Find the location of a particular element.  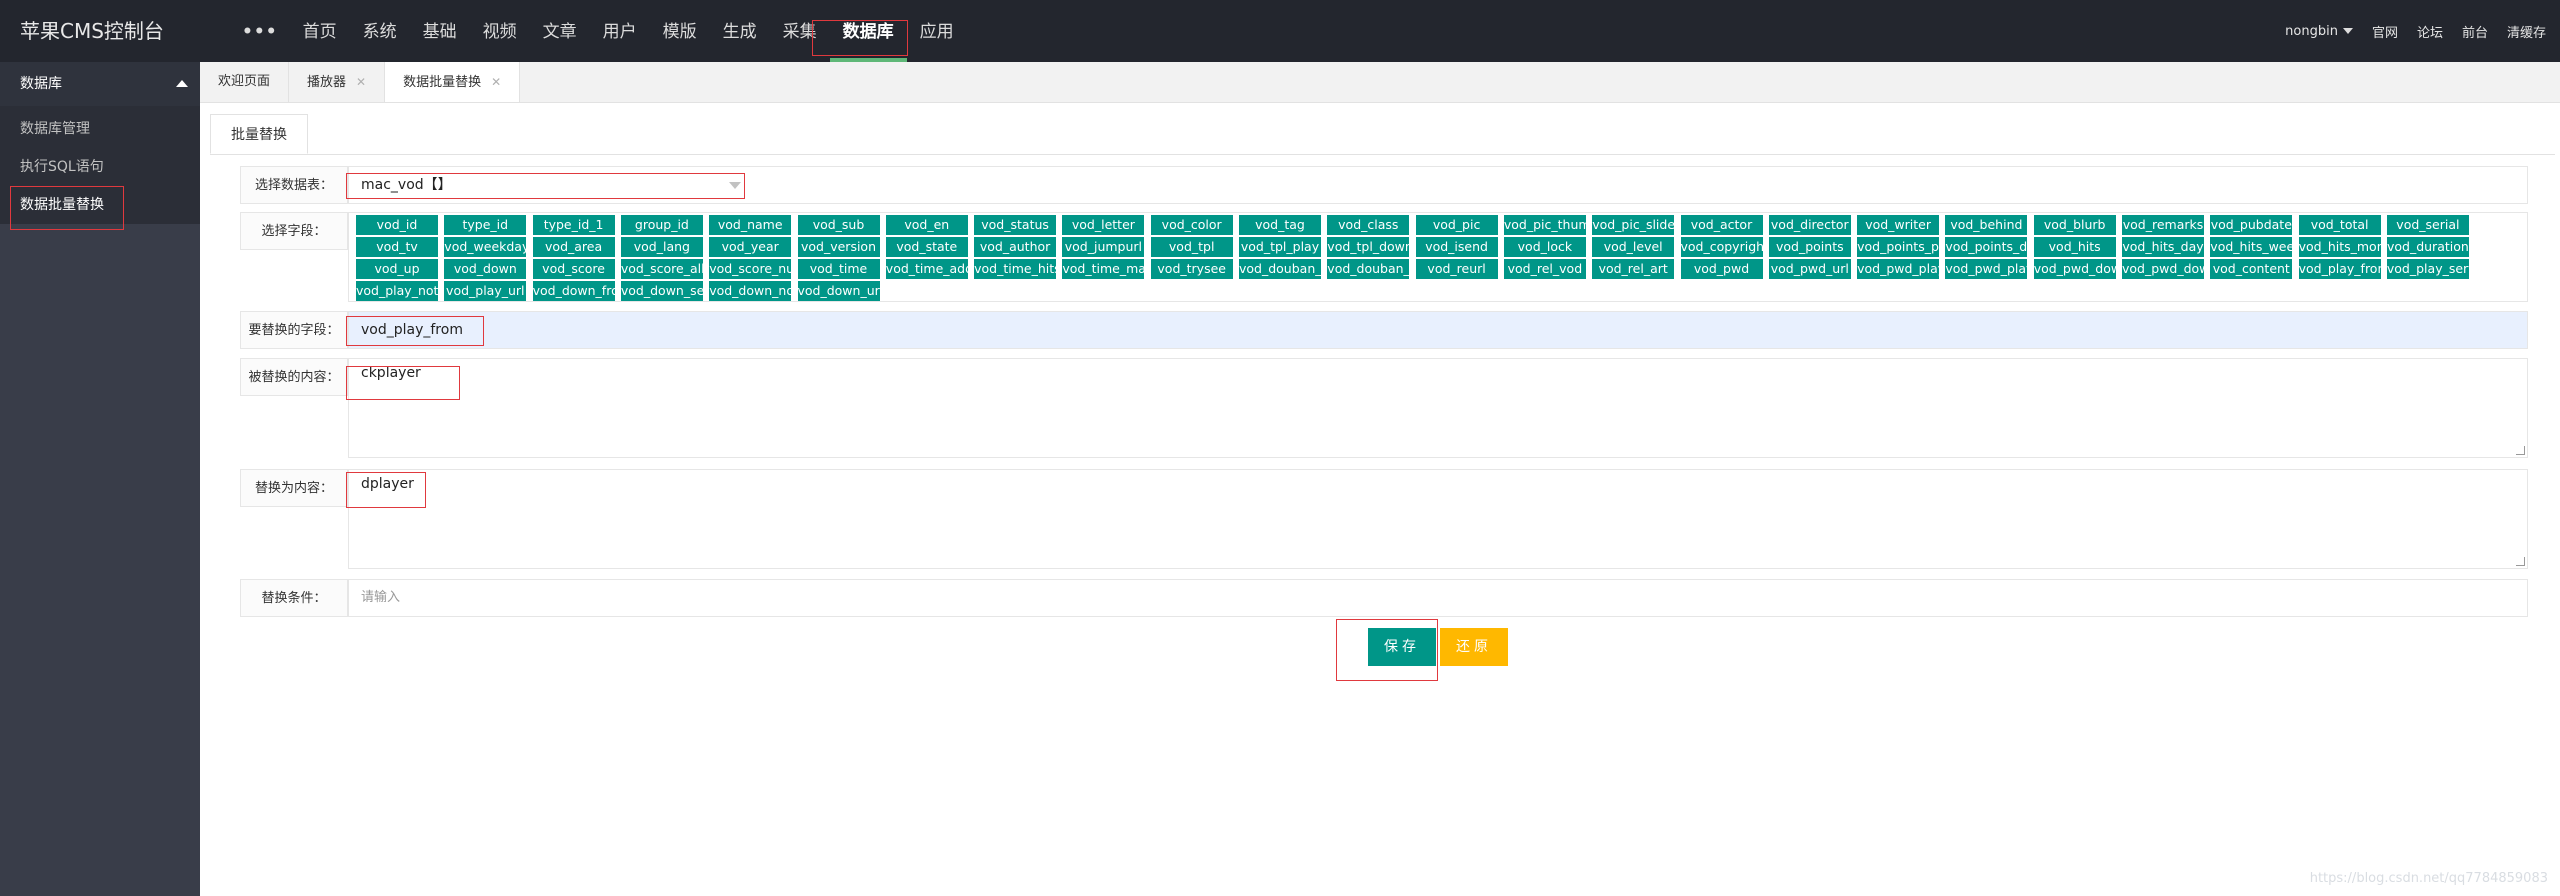

field-button-vod-pwd-play-url: vod_pwd_play_url is located at coordinates (1986, 269).